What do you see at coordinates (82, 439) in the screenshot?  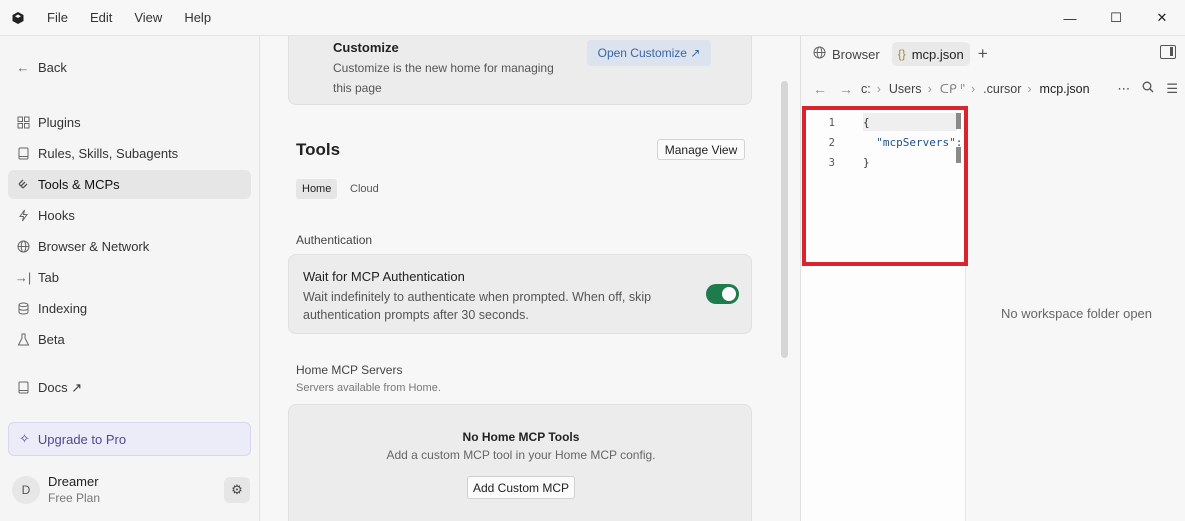 I see `upgrade-label: Upgrade to Pro` at bounding box center [82, 439].